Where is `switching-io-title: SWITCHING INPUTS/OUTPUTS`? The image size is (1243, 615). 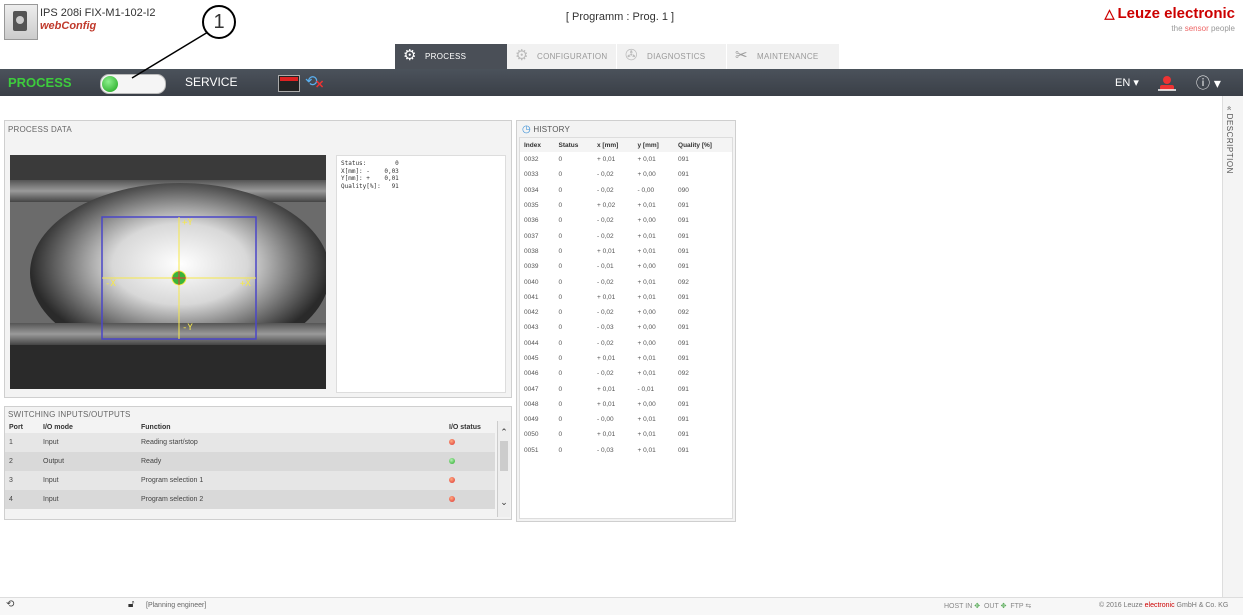
switching-io-title: SWITCHING INPUTS/OUTPUTS is located at coordinates (69, 414).